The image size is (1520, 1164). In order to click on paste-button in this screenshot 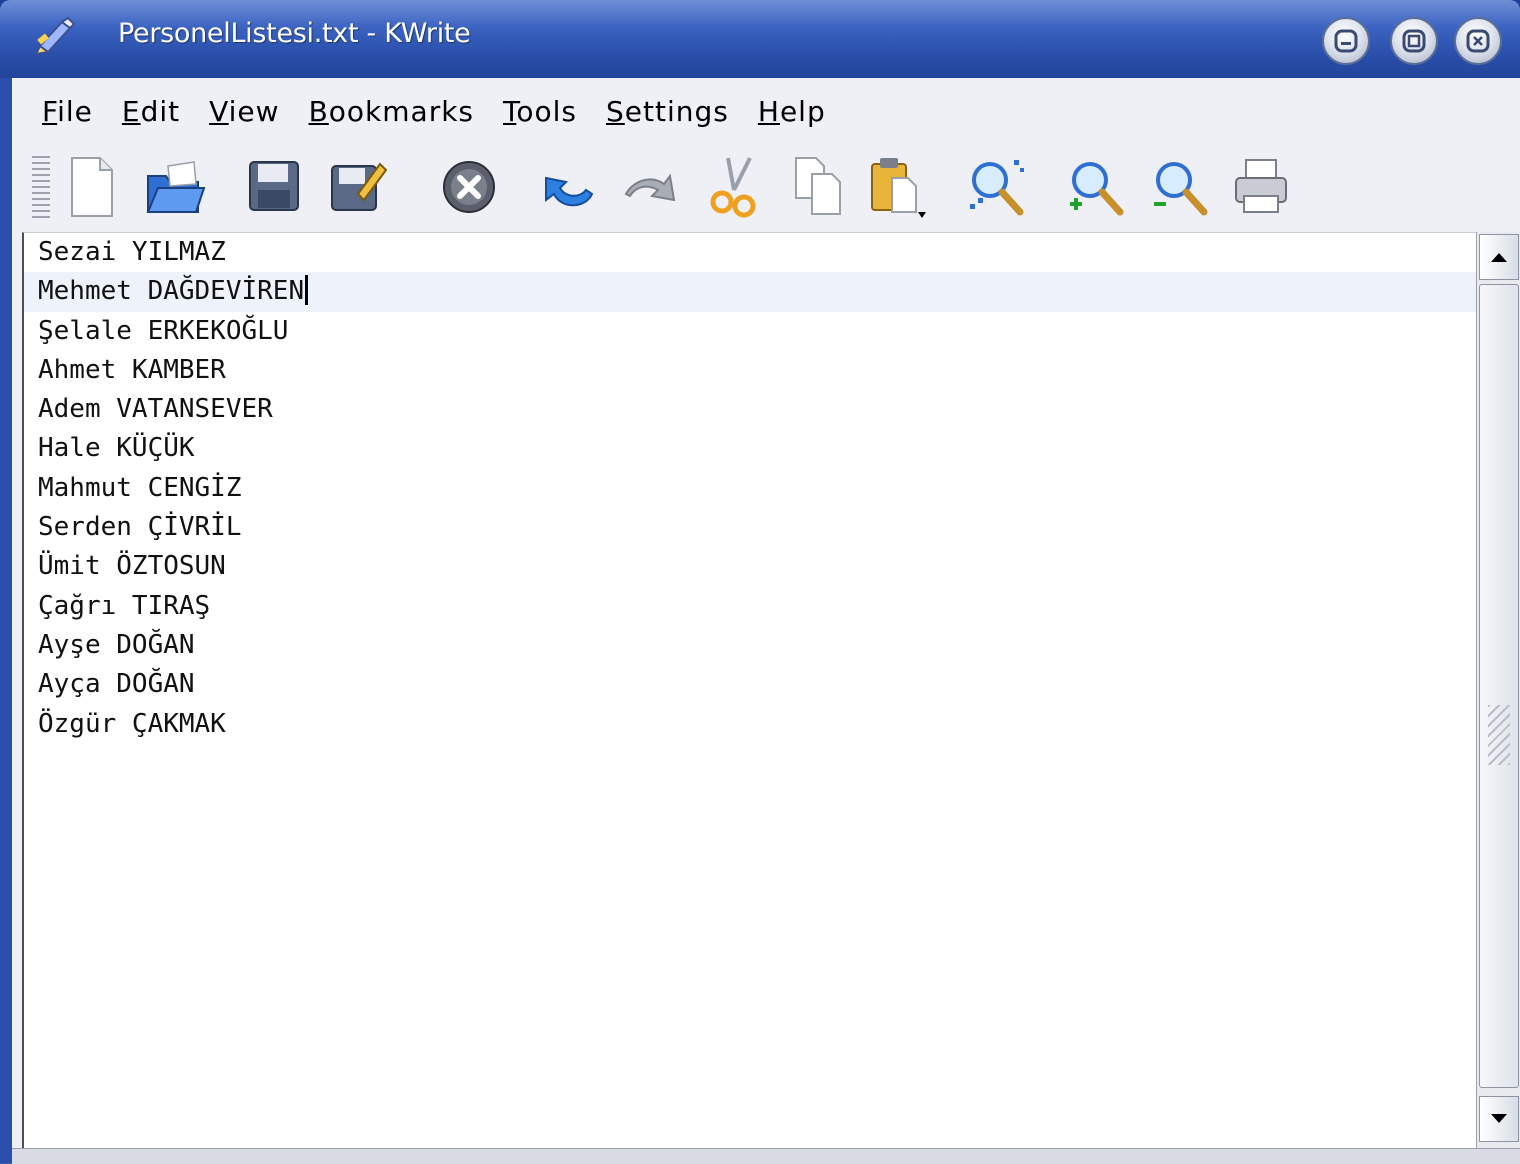, I will do `click(897, 187)`.